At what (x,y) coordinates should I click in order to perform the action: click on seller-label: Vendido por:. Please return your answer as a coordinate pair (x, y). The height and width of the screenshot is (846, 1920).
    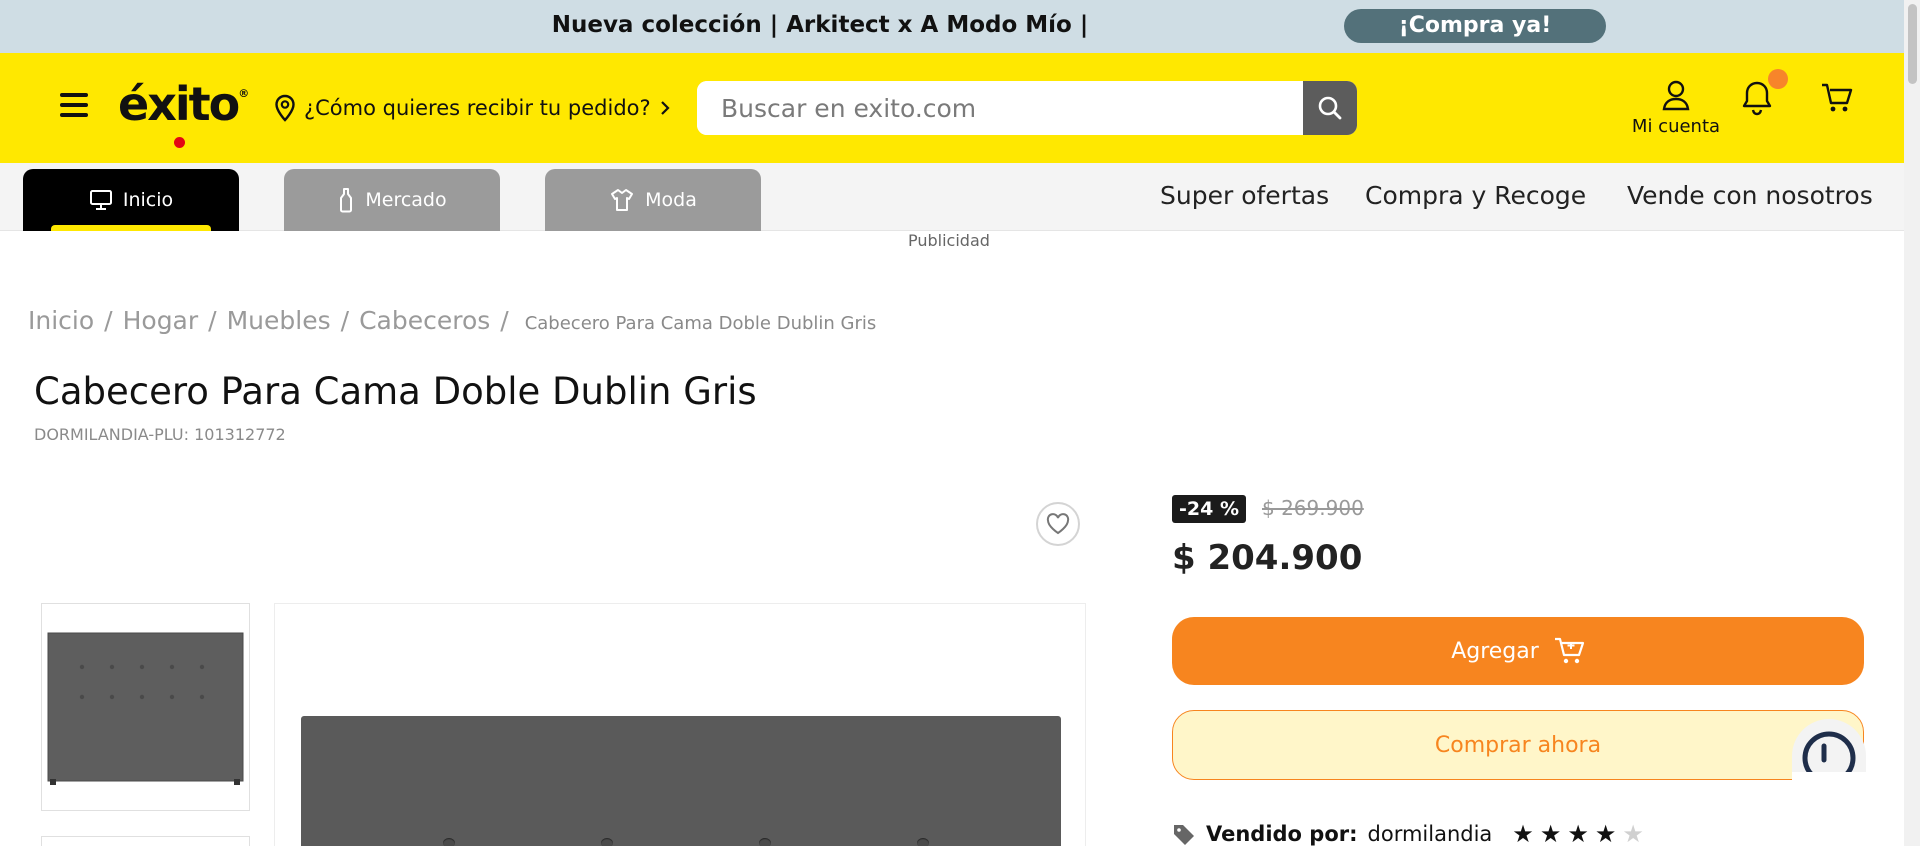
    Looking at the image, I should click on (1282, 834).